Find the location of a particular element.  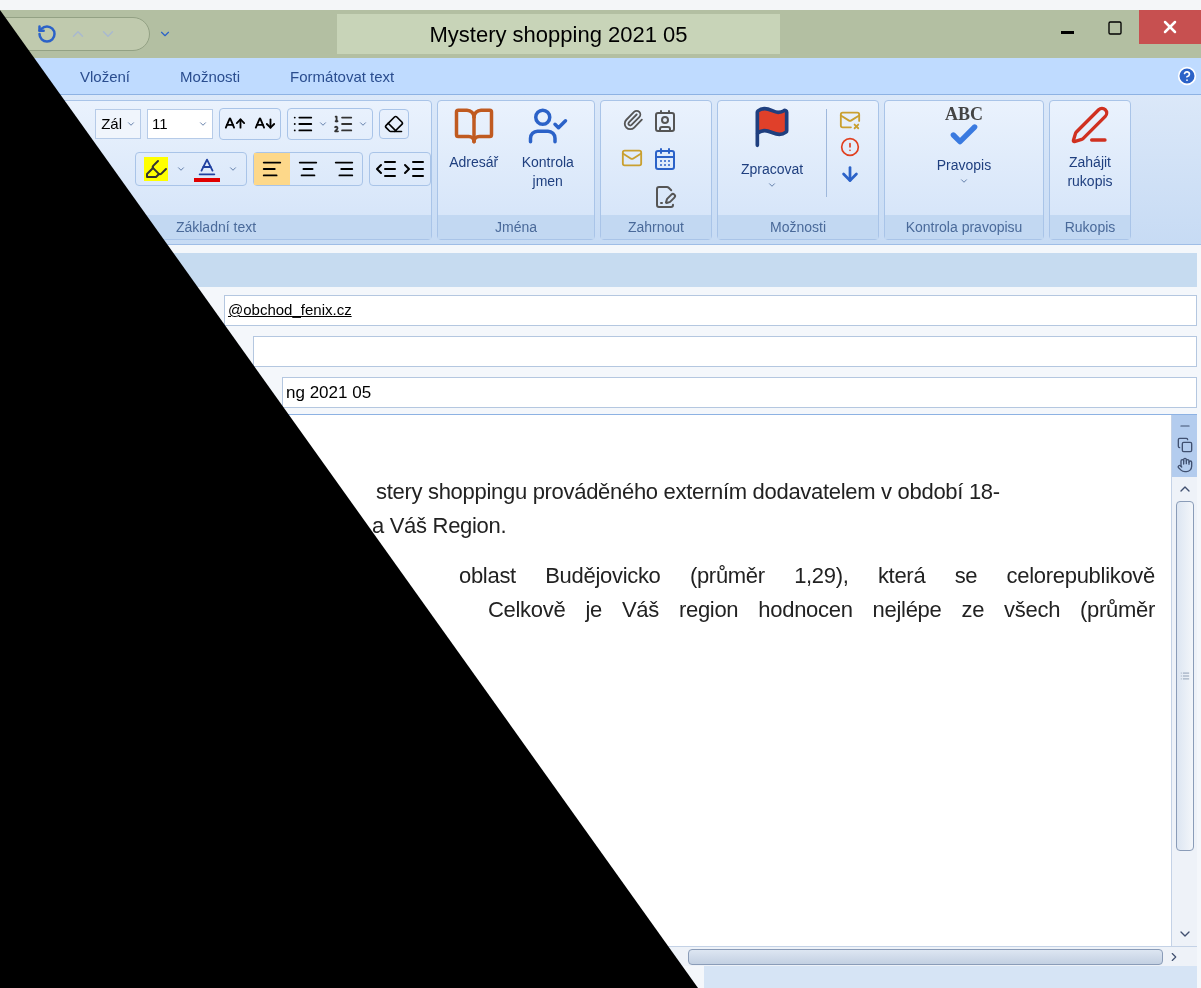

high-importance-icon is located at coordinates (850, 147).